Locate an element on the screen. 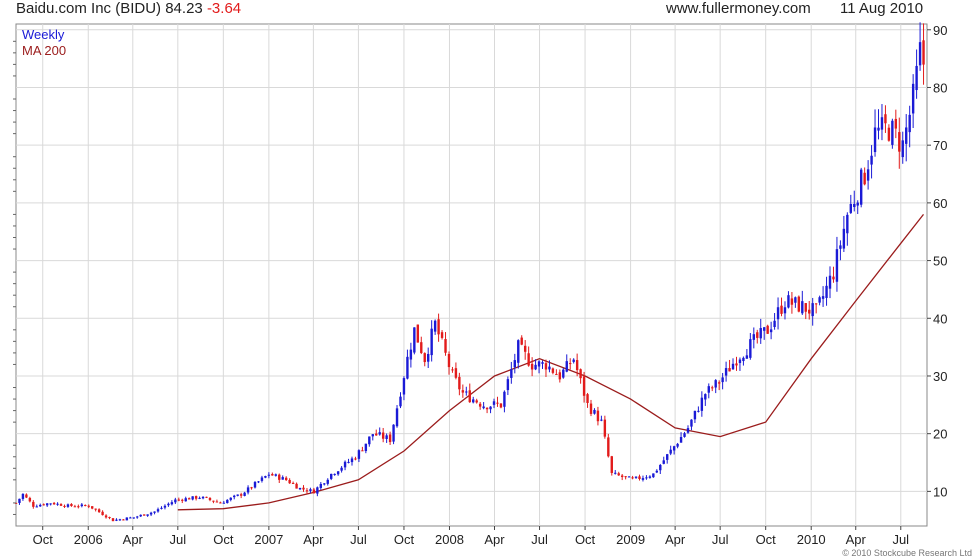 The height and width of the screenshot is (560, 980). x-tick-label: 2007 is located at coordinates (268, 539).